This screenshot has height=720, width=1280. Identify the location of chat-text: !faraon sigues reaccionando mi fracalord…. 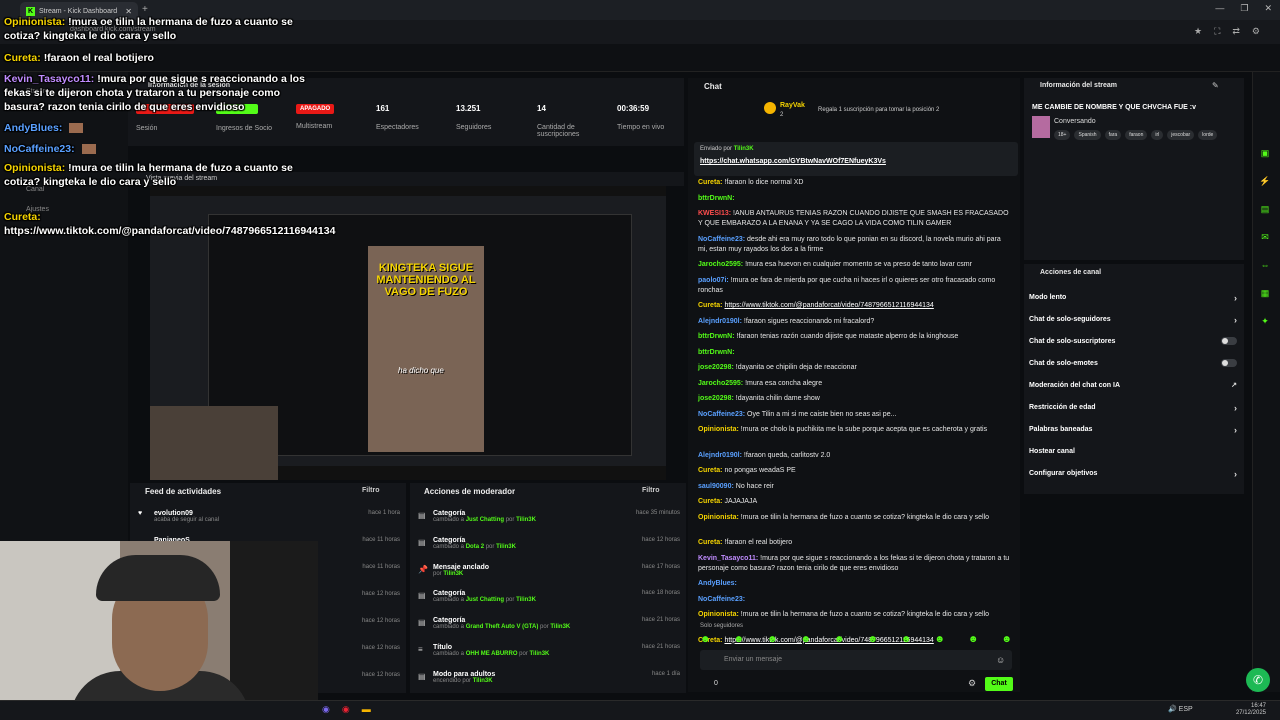
(809, 321).